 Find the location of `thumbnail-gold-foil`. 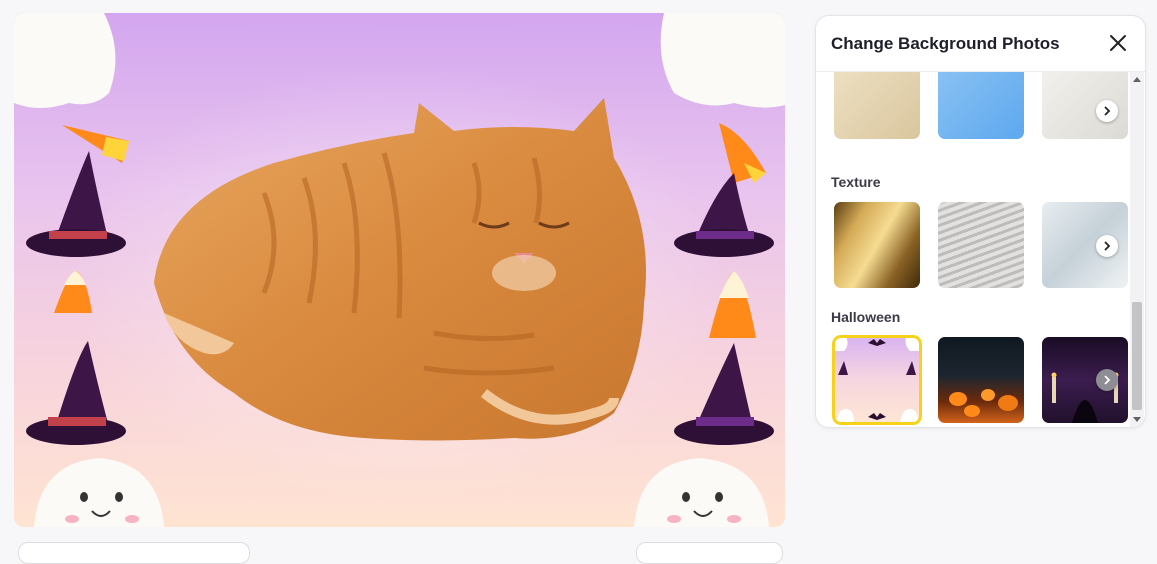

thumbnail-gold-foil is located at coordinates (877, 245).